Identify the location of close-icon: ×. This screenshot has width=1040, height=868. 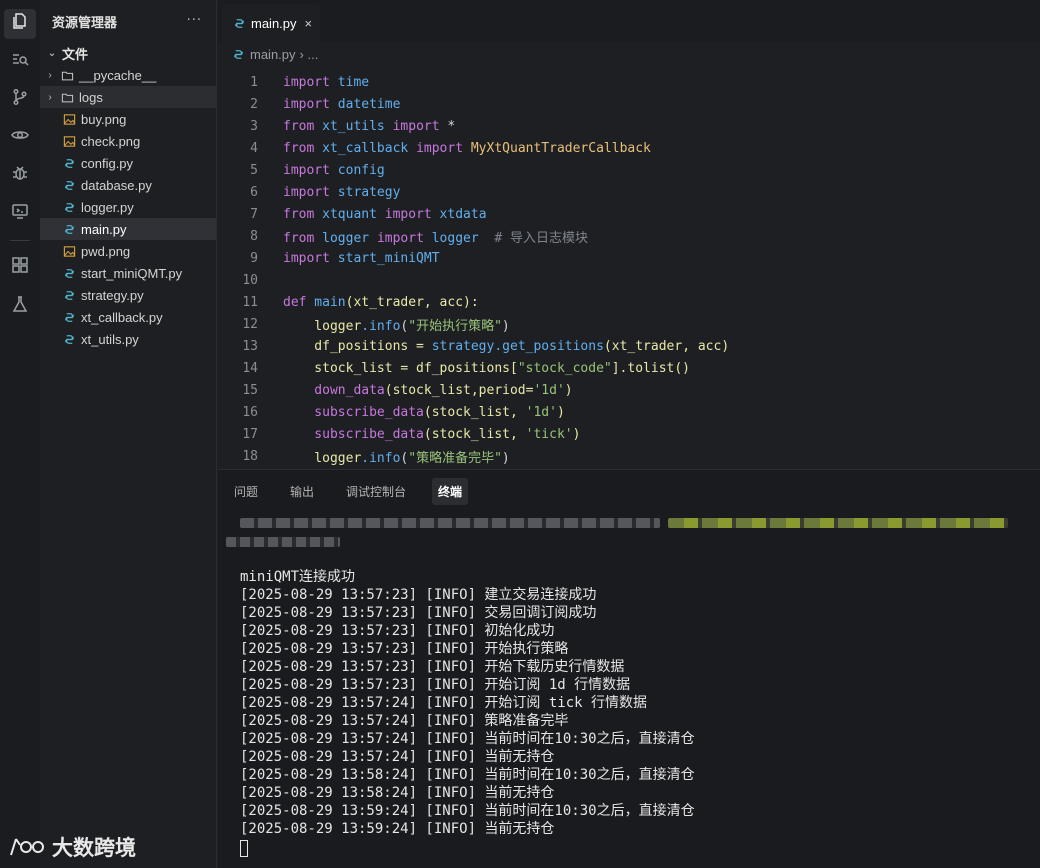
(309, 23).